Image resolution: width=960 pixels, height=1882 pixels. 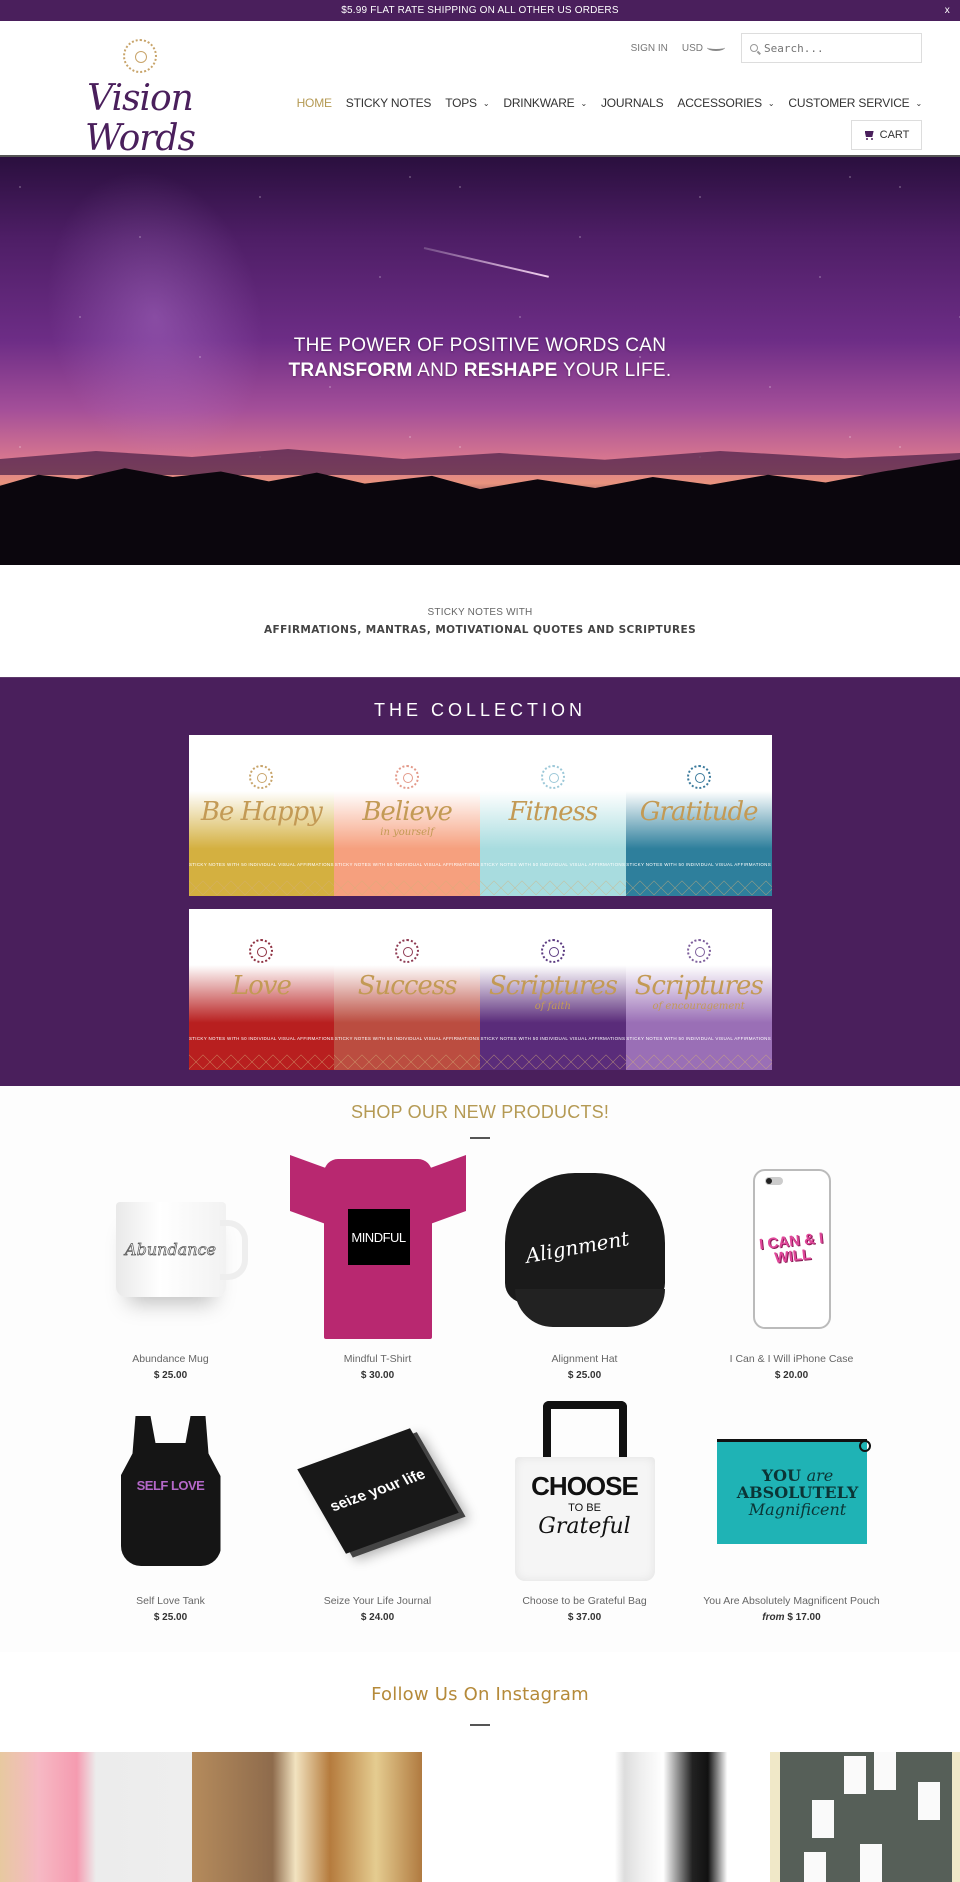 What do you see at coordinates (839, 48) in the screenshot?
I see `search-input` at bounding box center [839, 48].